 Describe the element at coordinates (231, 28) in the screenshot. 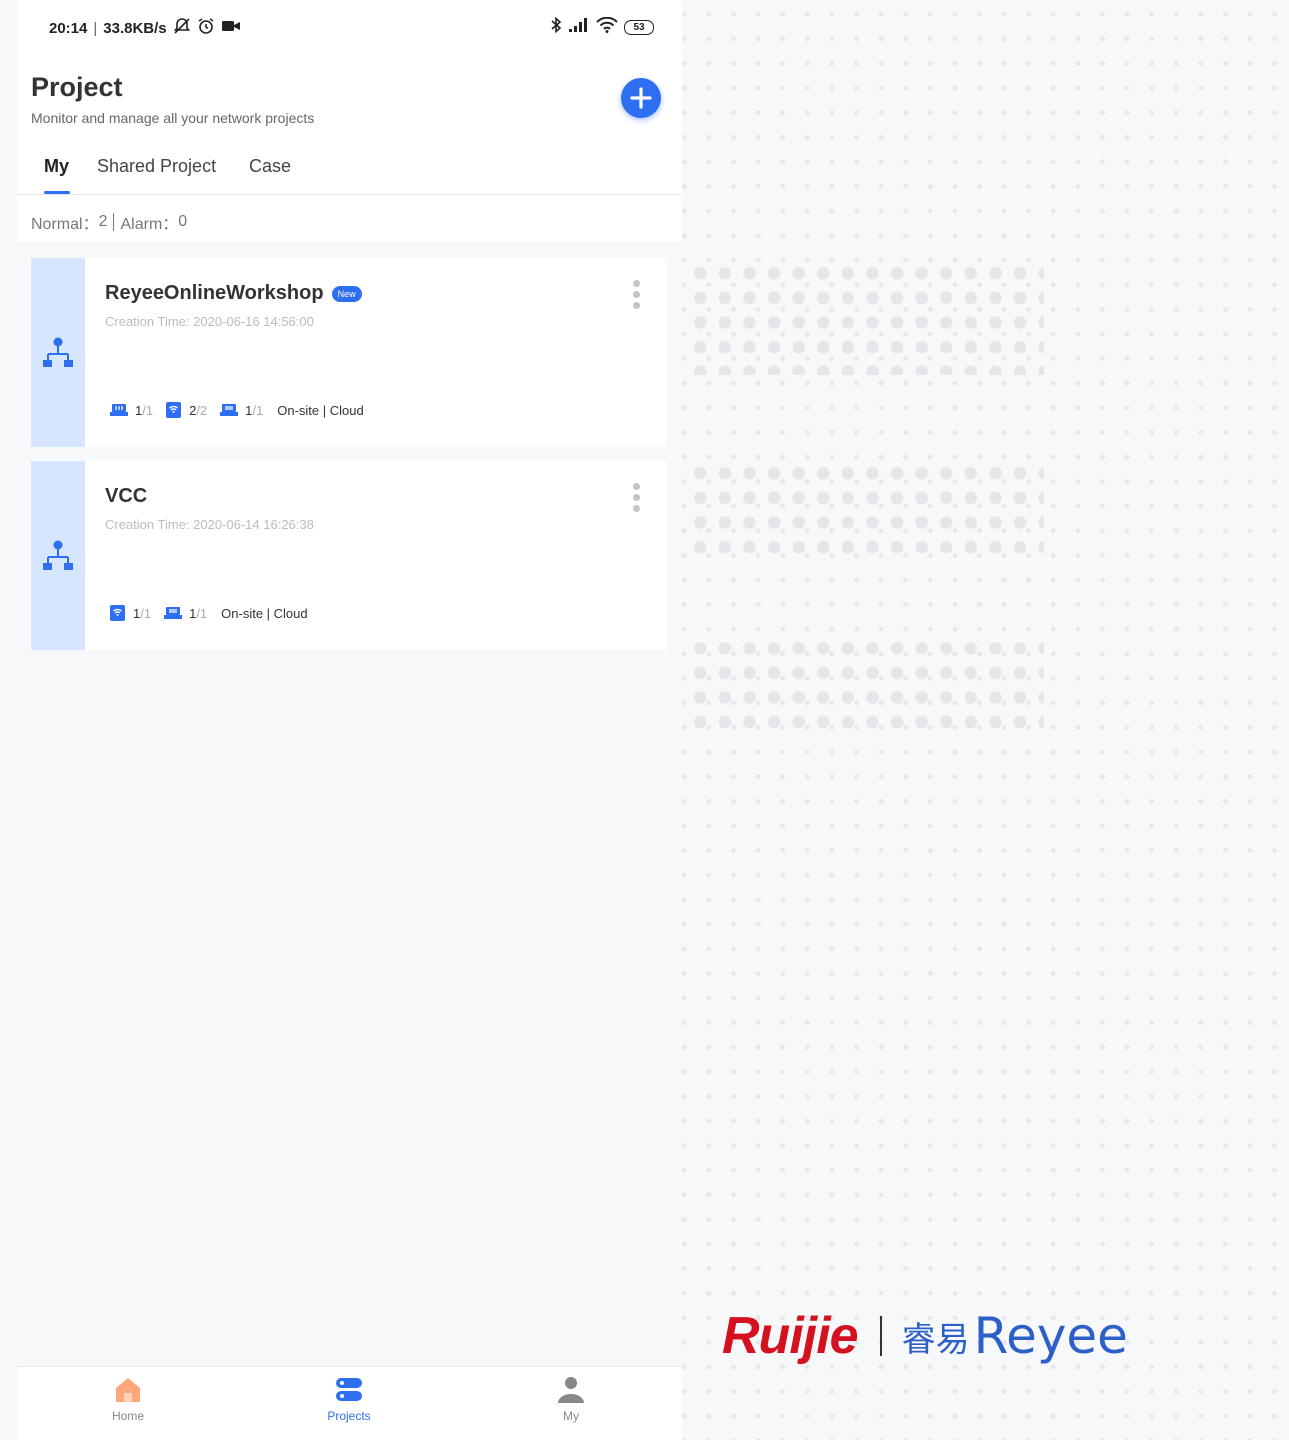

I see `video-icon` at that location.